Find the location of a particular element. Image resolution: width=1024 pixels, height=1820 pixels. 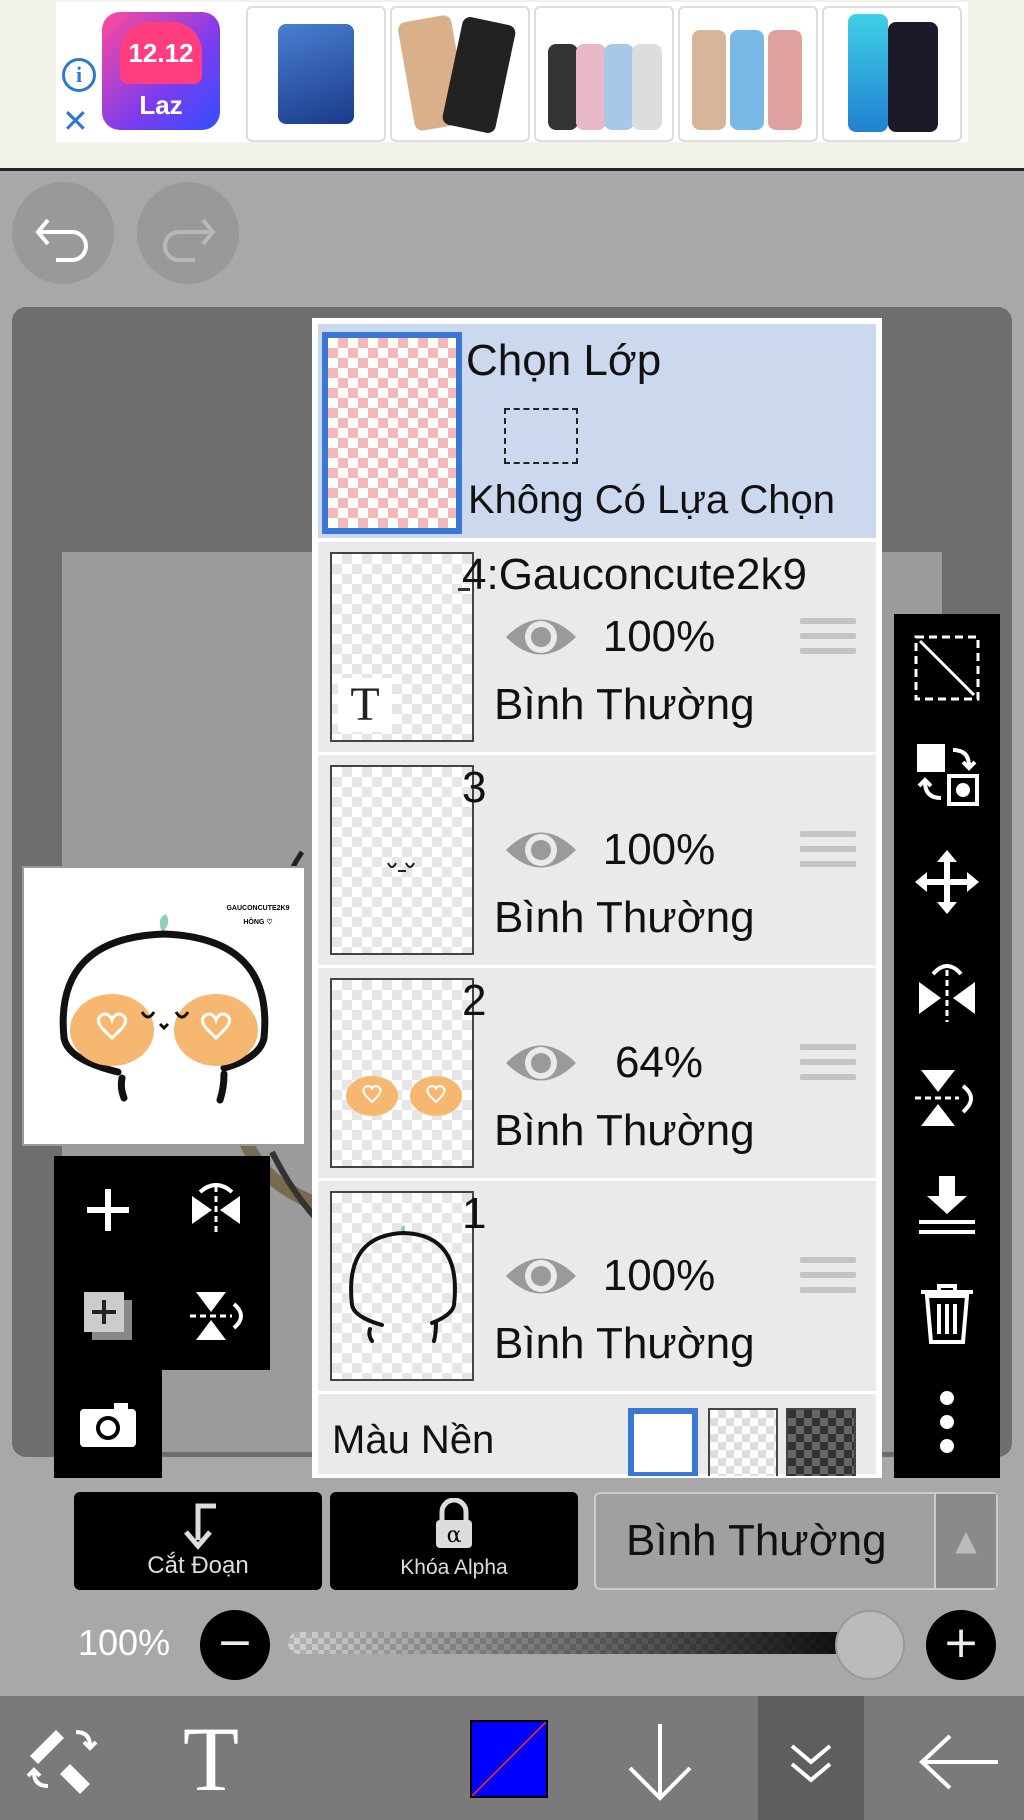

layer-row: 3 100% Bình Thường is located at coordinates (597, 861).